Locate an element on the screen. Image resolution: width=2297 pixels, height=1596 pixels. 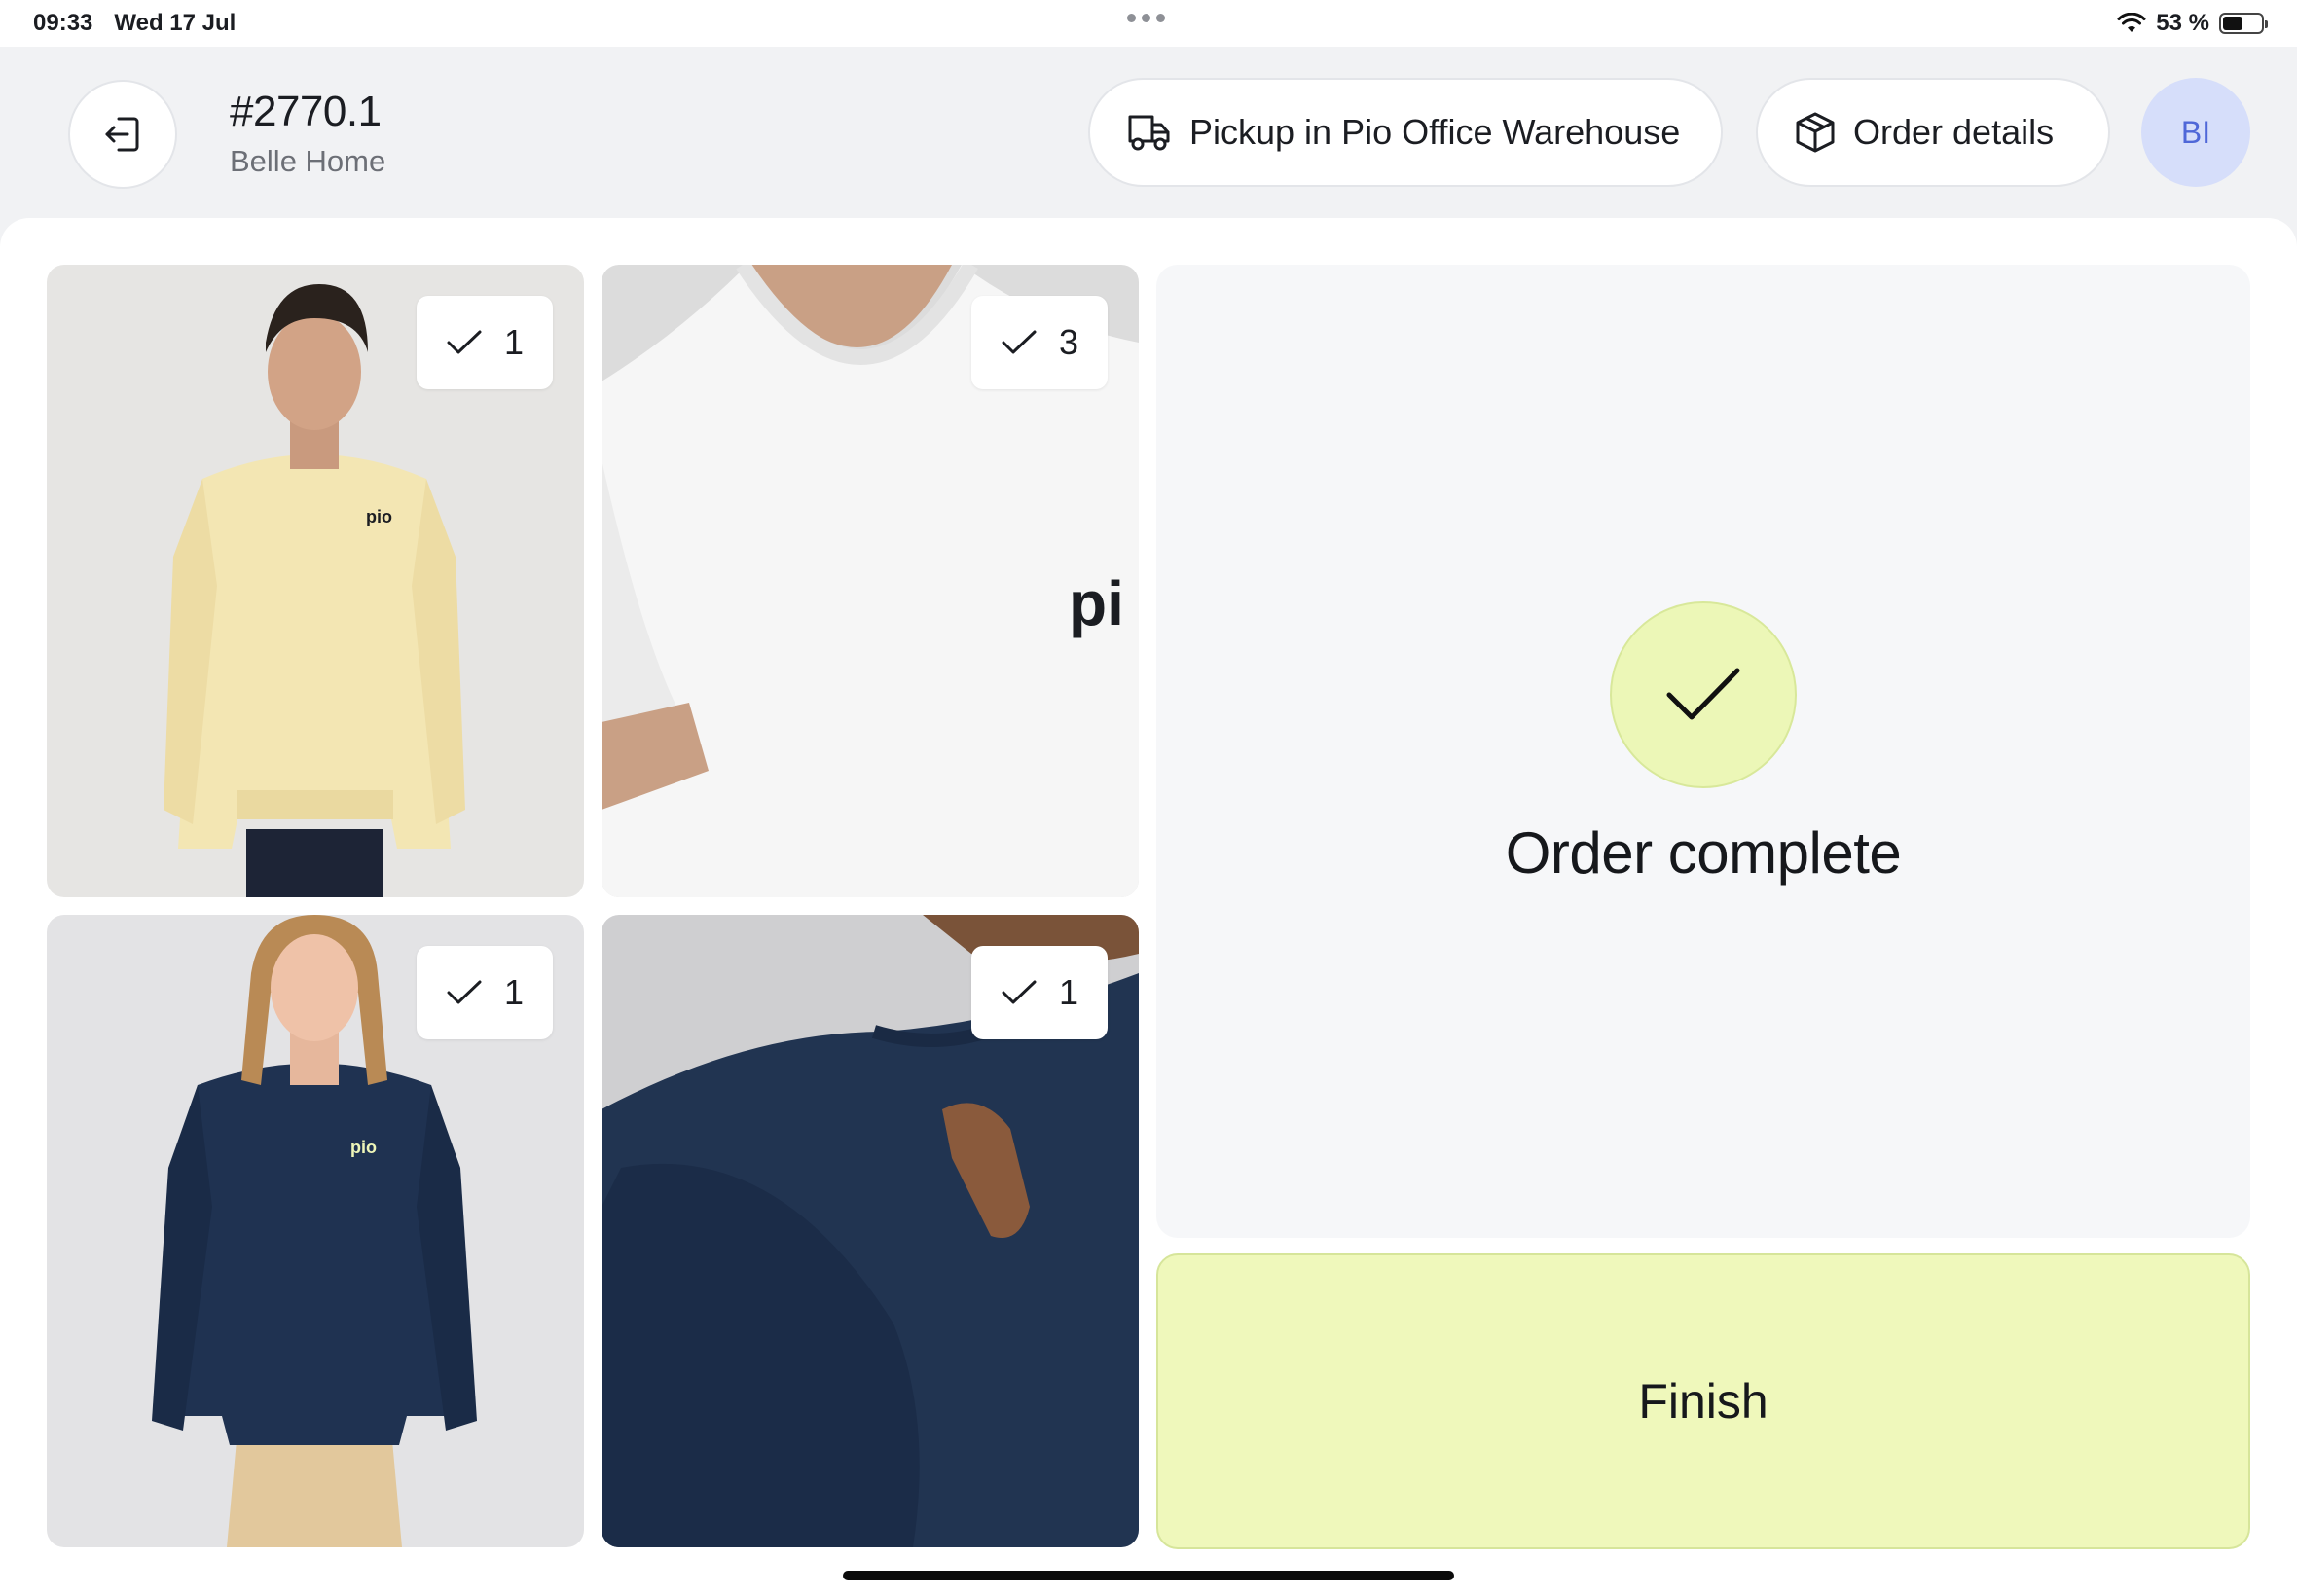
package-icon is located at coordinates (1815, 133).